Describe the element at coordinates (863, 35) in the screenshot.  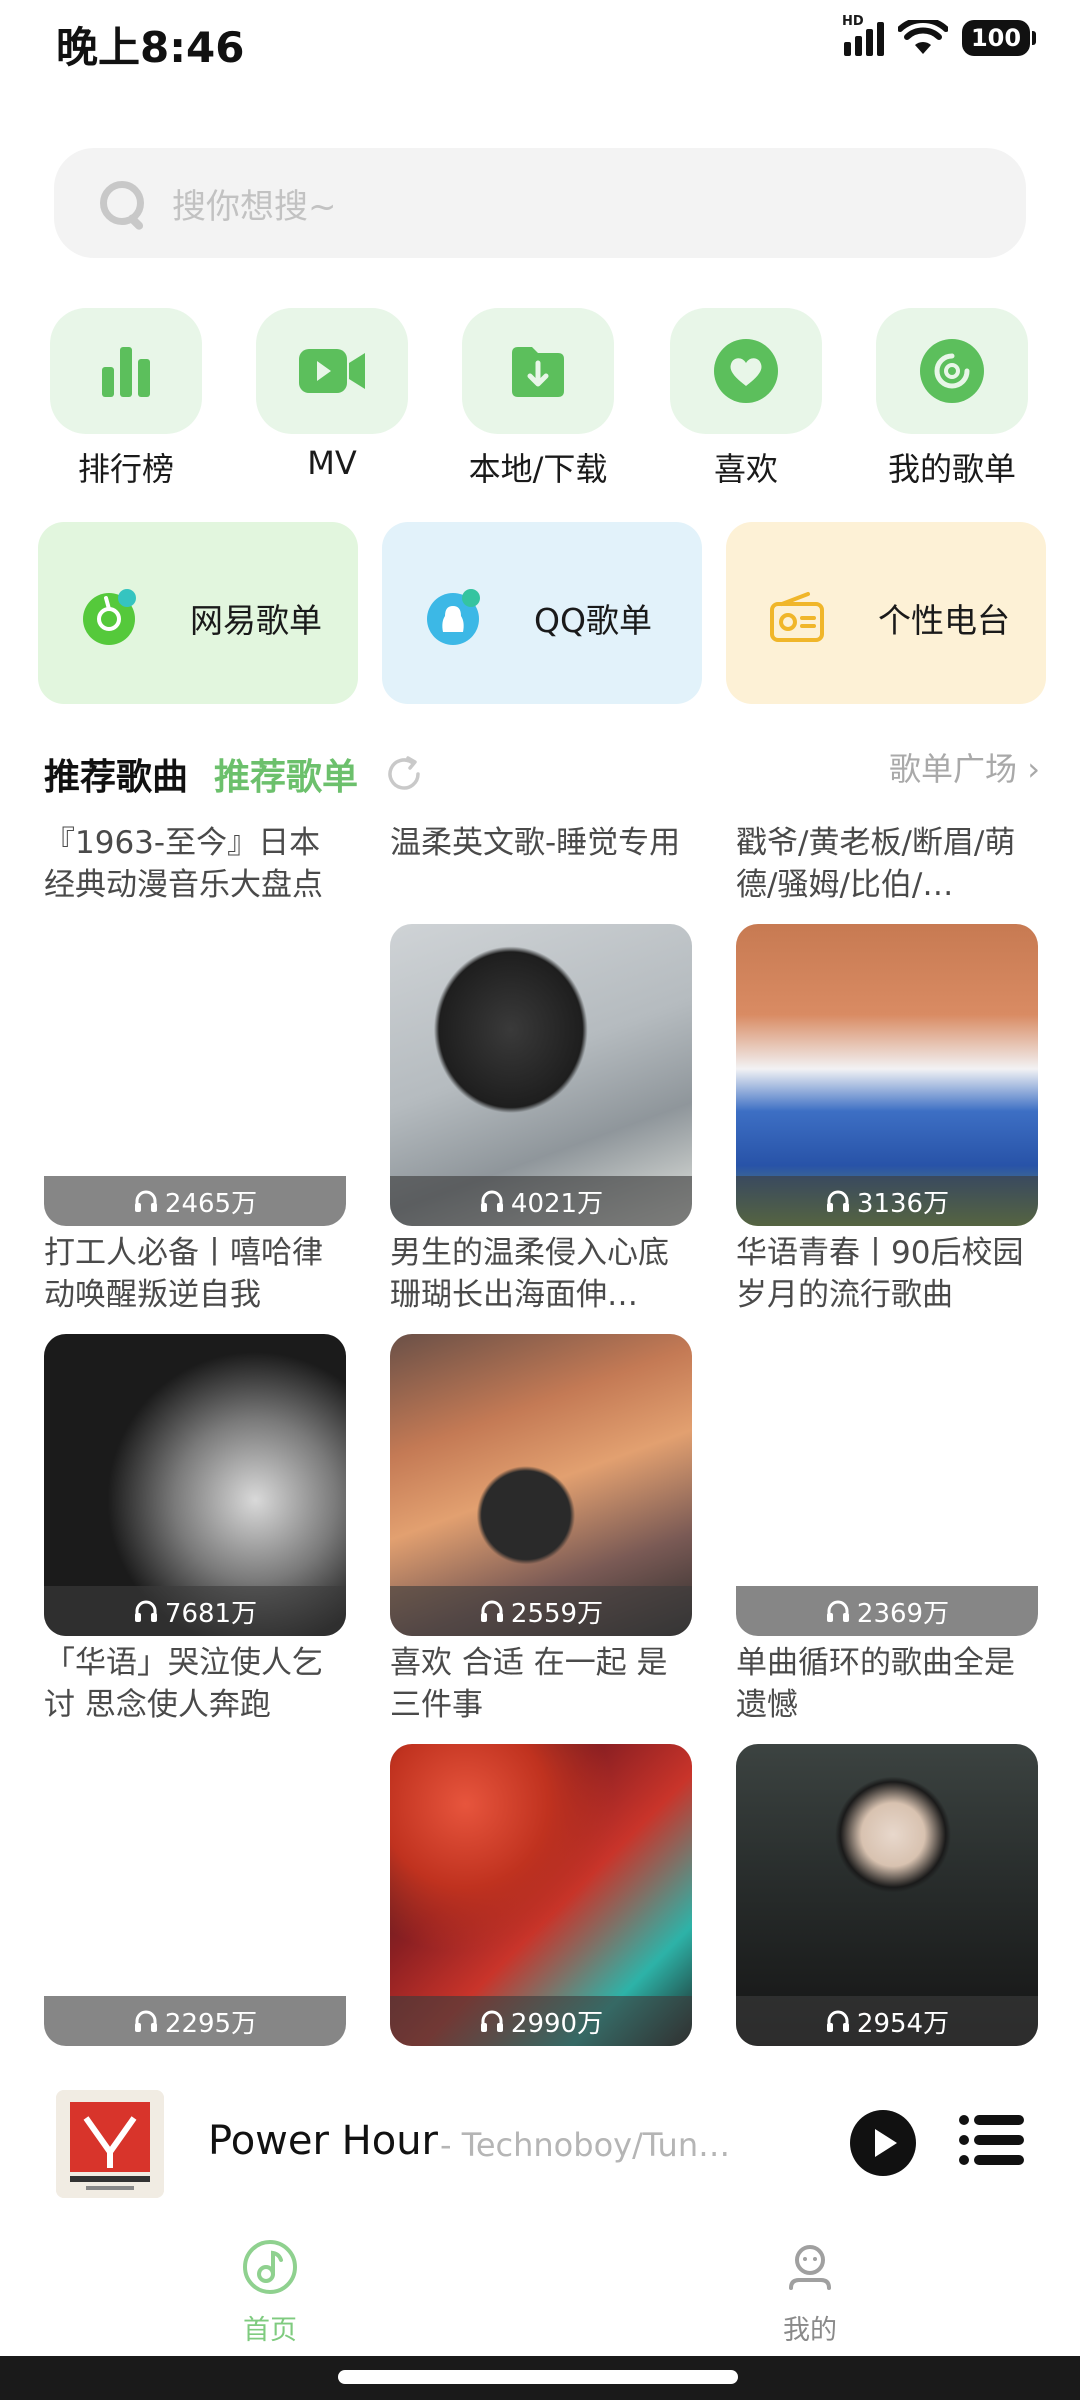
I see `signal-icon: HD` at that location.